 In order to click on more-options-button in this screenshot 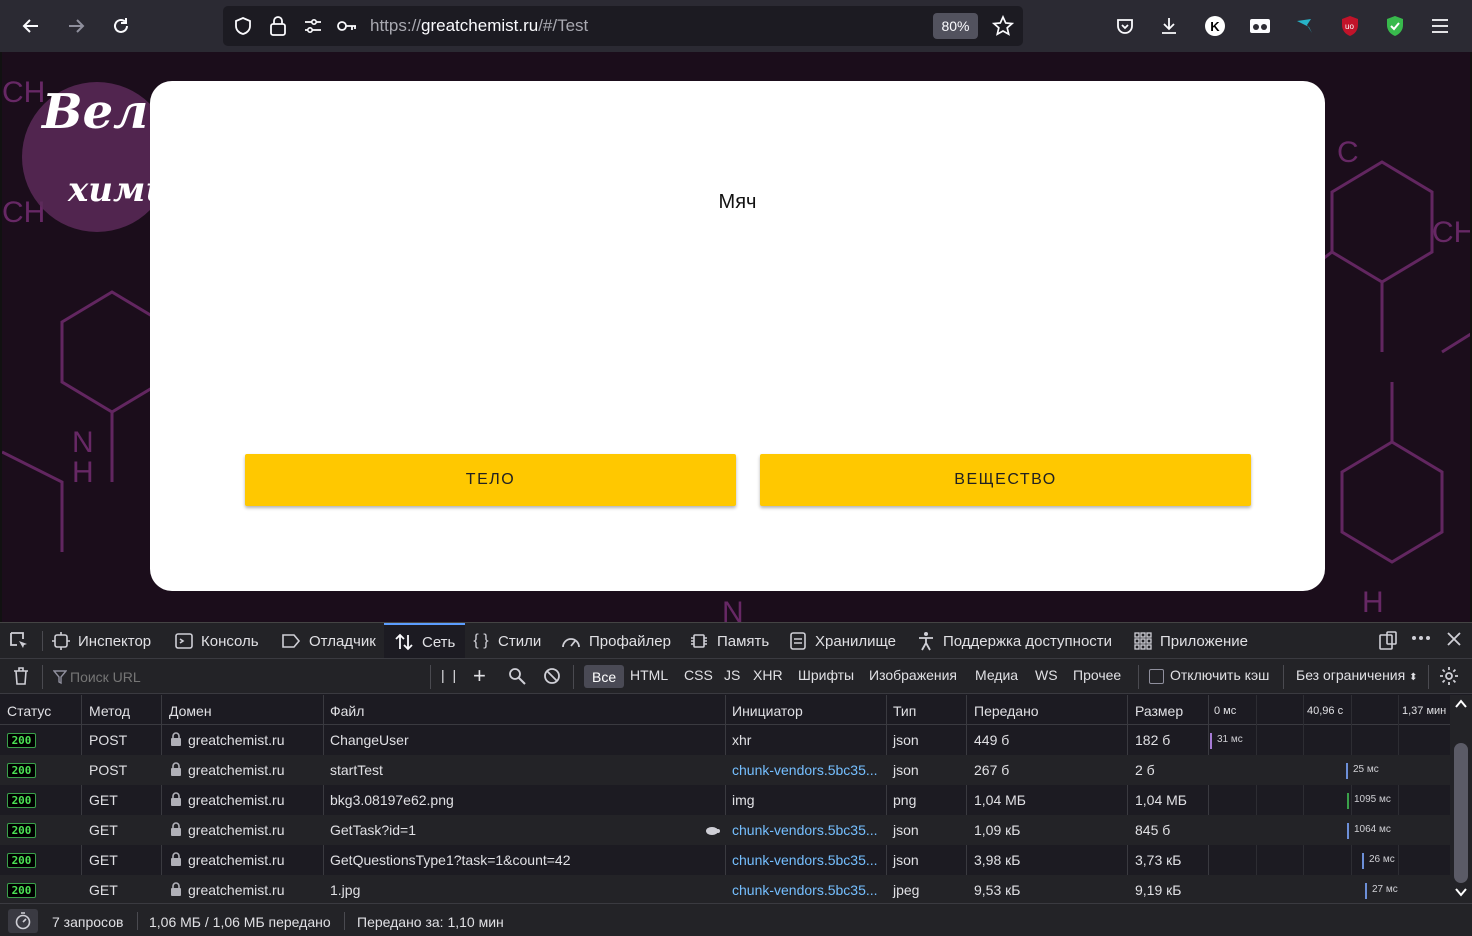, I will do `click(1421, 640)`.